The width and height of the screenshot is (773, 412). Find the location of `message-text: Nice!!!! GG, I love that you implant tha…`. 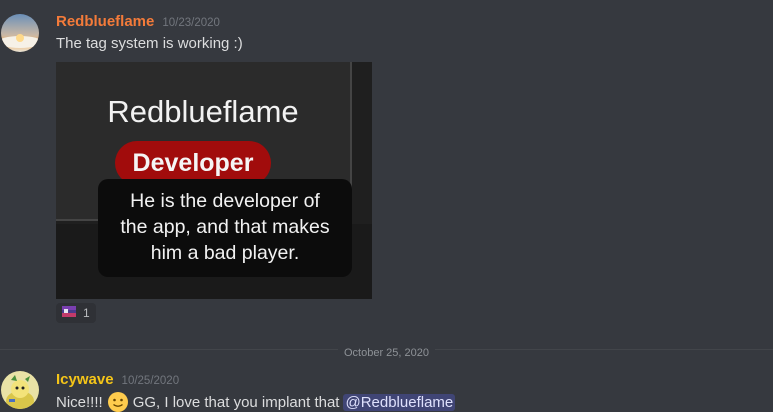

message-text: Nice!!!! GG, I love that you implant tha… is located at coordinates (256, 401).